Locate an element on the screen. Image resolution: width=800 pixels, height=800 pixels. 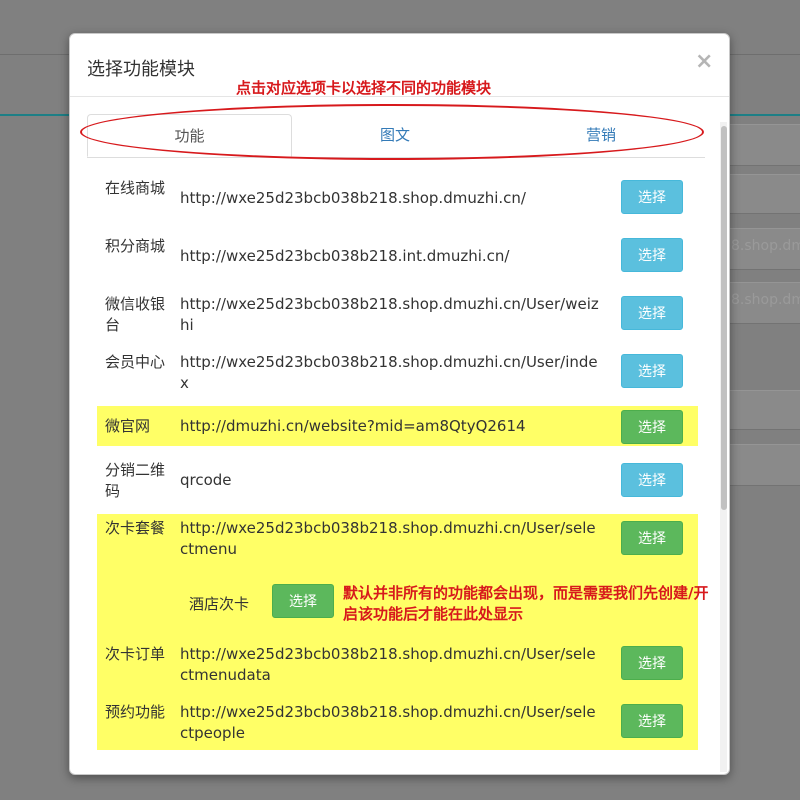
module-name: 会员中心 is located at coordinates (135, 362).